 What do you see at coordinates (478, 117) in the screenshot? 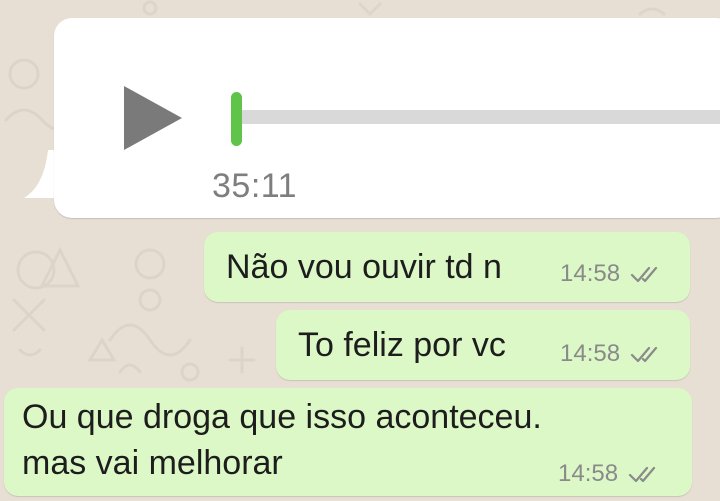
I see `audio-progress-track` at bounding box center [478, 117].